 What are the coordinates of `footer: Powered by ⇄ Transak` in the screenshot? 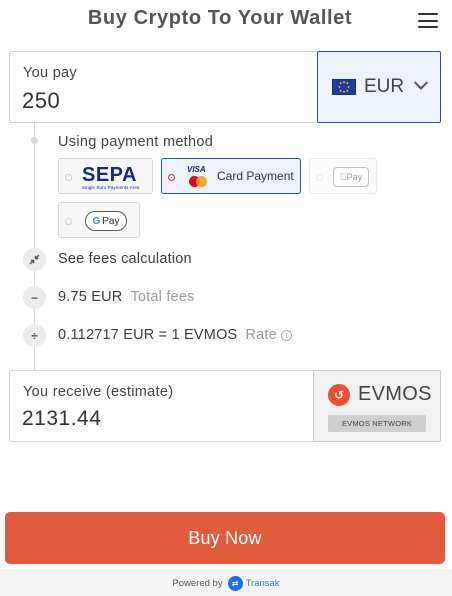 It's located at (226, 583).